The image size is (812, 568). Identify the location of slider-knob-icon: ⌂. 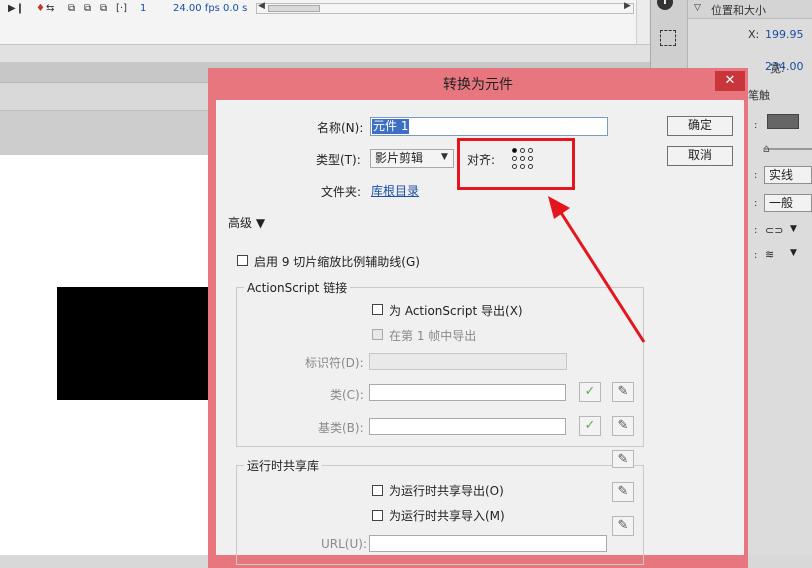
(766, 148).